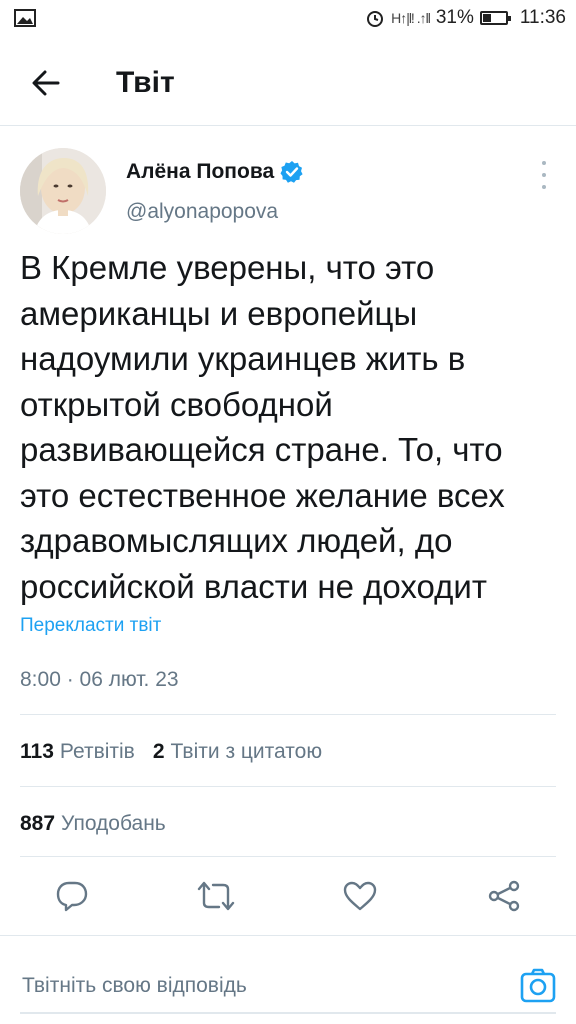  I want to click on retweets-stat: 113 Ретвітів, so click(77, 752).